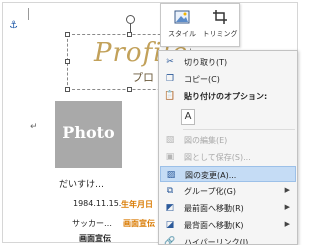 The image size is (320, 245). Describe the element at coordinates (214, 225) in the screenshot. I see `menu-item-label: 最背面へ移動(K)` at that location.